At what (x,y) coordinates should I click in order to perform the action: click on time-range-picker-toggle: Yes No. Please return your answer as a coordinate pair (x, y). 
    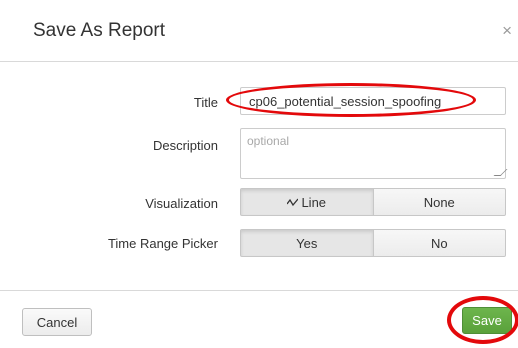
    Looking at the image, I should click on (373, 243).